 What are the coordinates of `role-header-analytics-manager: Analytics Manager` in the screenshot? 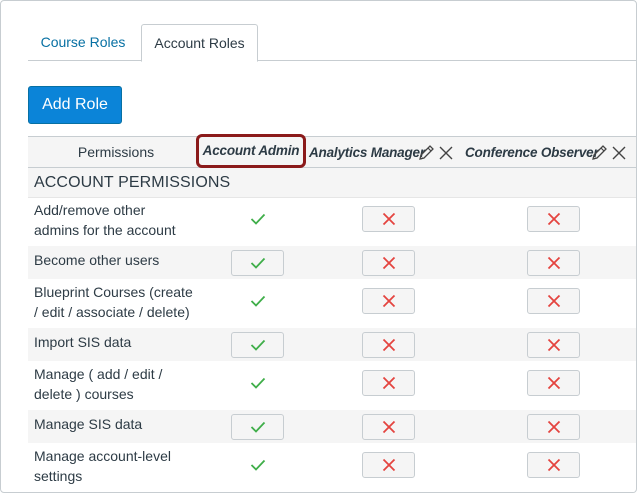 It's located at (367, 152).